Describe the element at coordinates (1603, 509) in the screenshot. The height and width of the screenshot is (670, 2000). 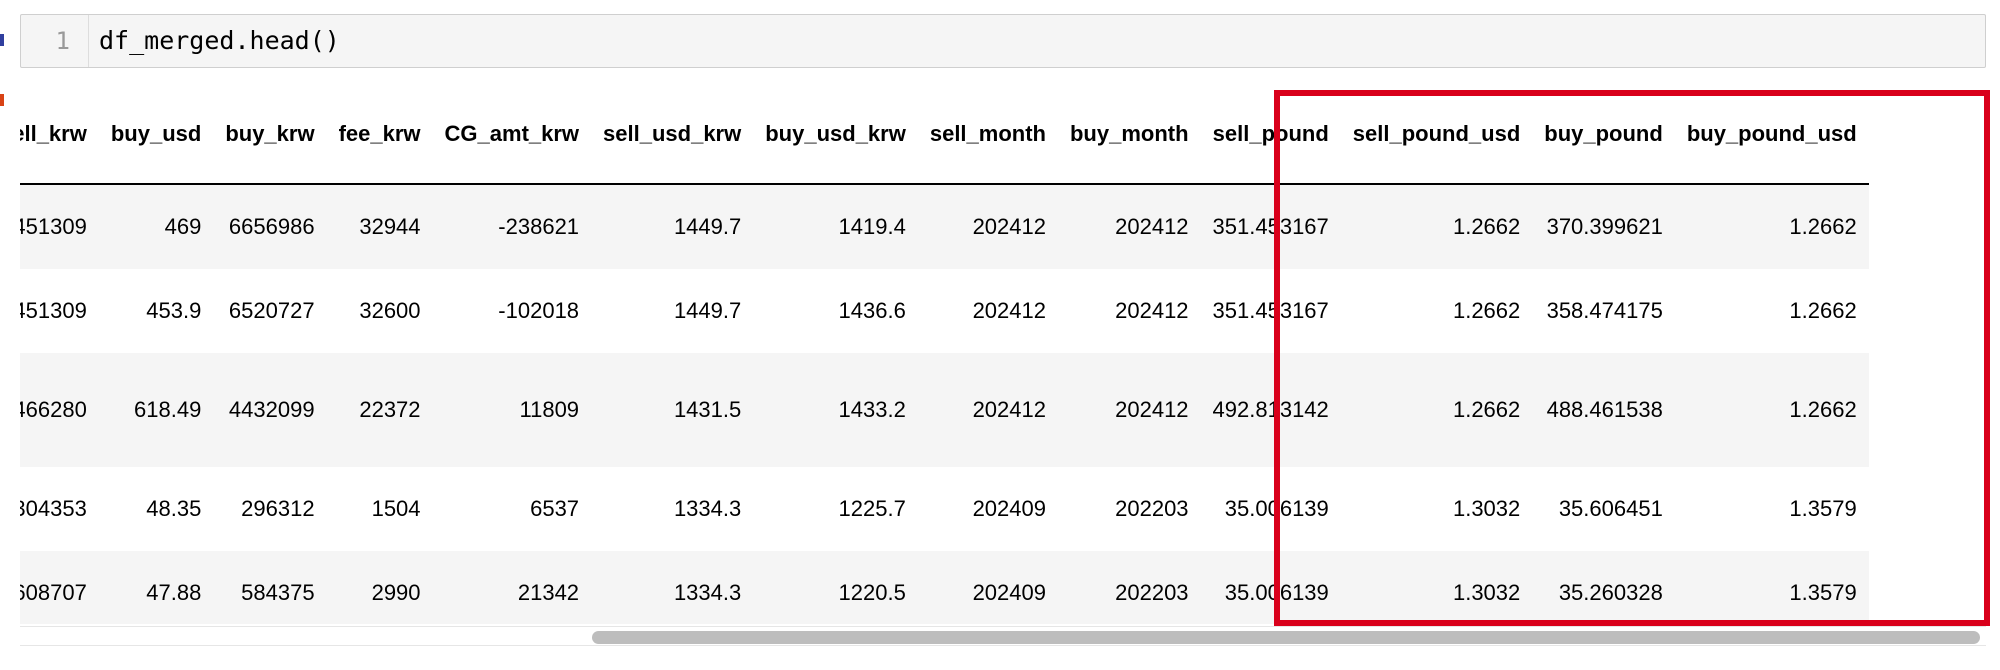
I see `table-cell: 35.606451` at that location.